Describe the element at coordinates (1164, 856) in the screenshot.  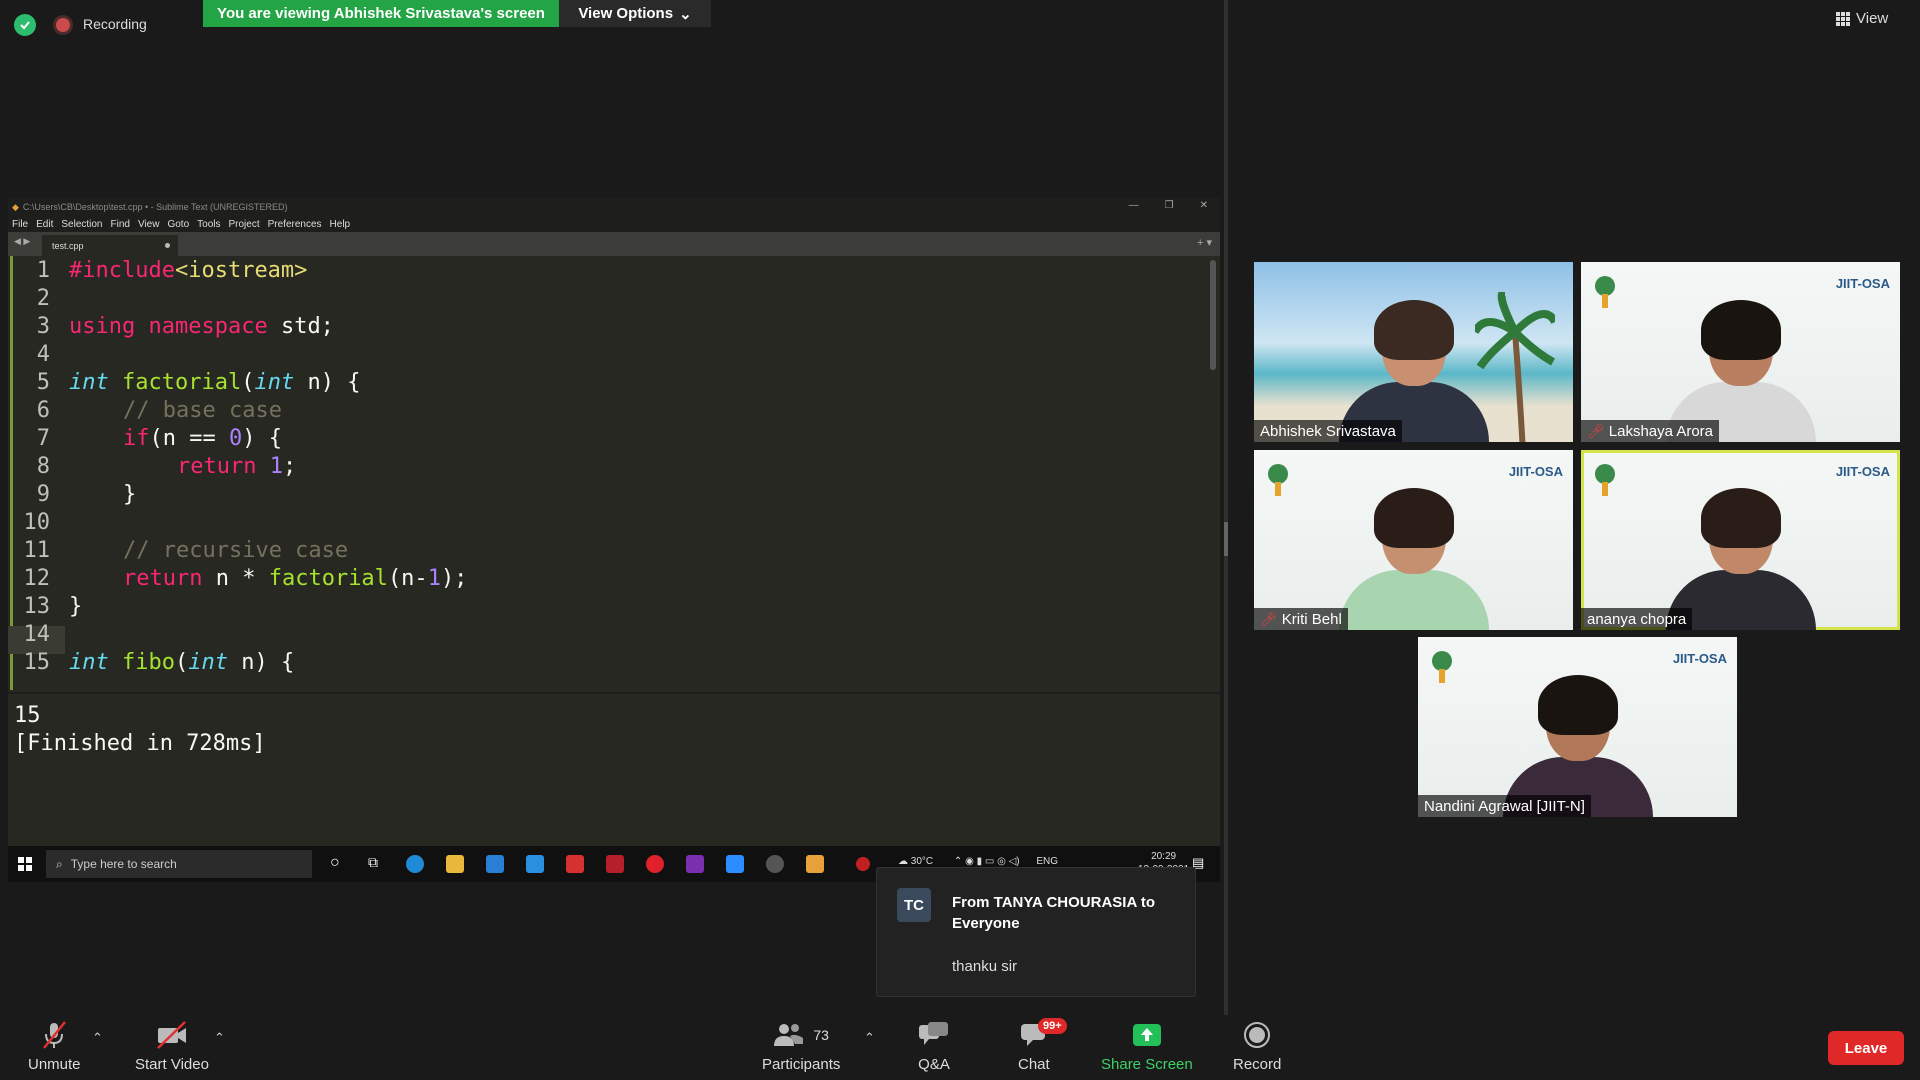
I see `time: 20:29` at that location.